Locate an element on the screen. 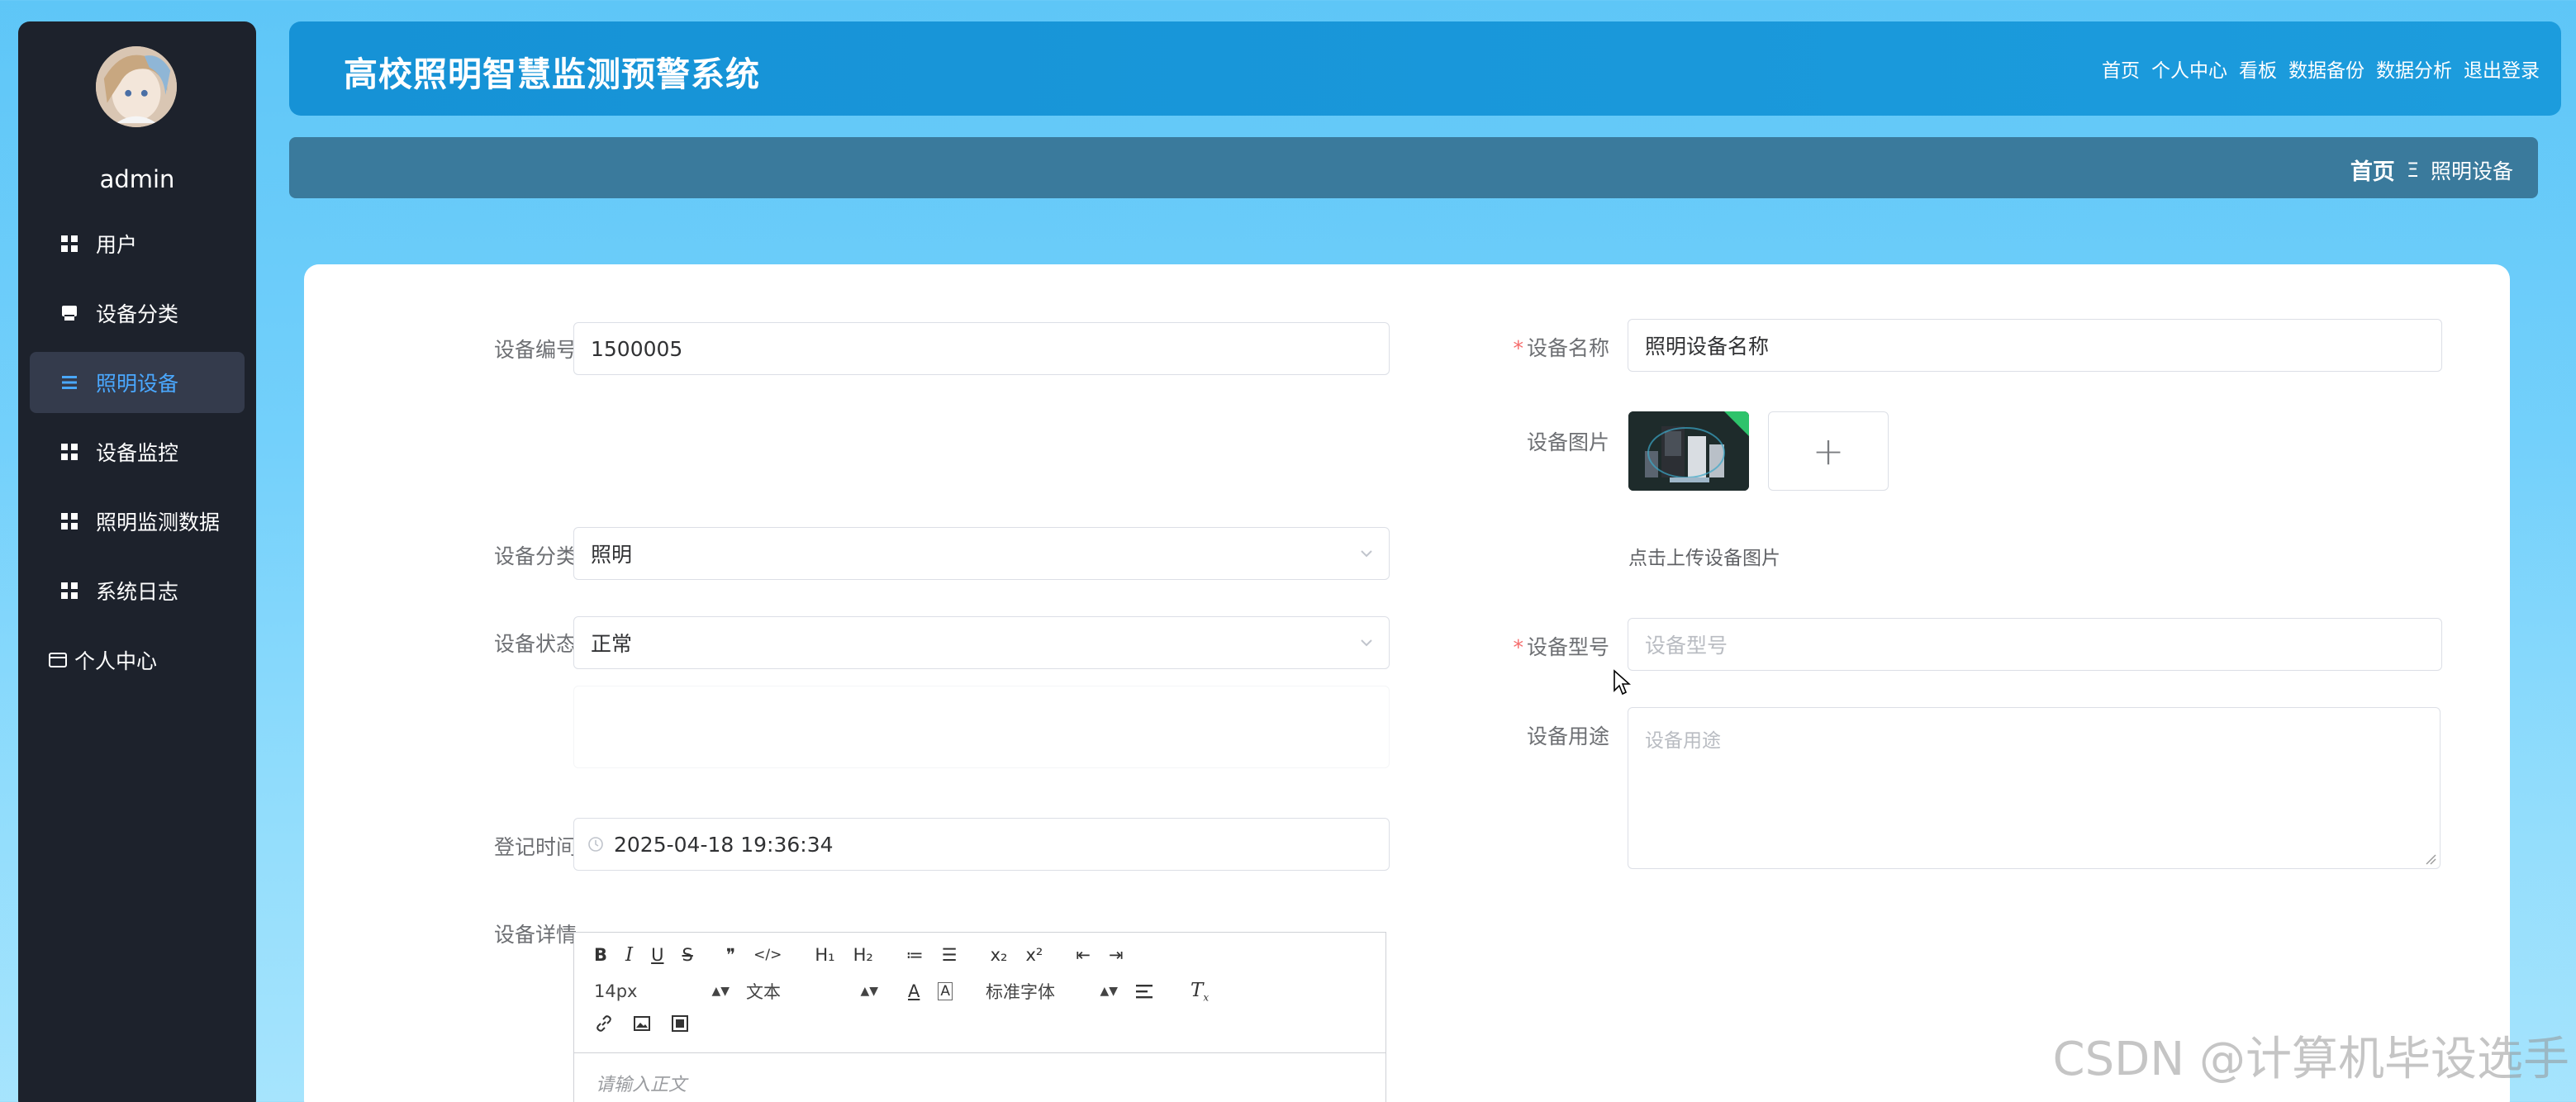  sidebar-item-label: 设备监控 is located at coordinates (137, 453).